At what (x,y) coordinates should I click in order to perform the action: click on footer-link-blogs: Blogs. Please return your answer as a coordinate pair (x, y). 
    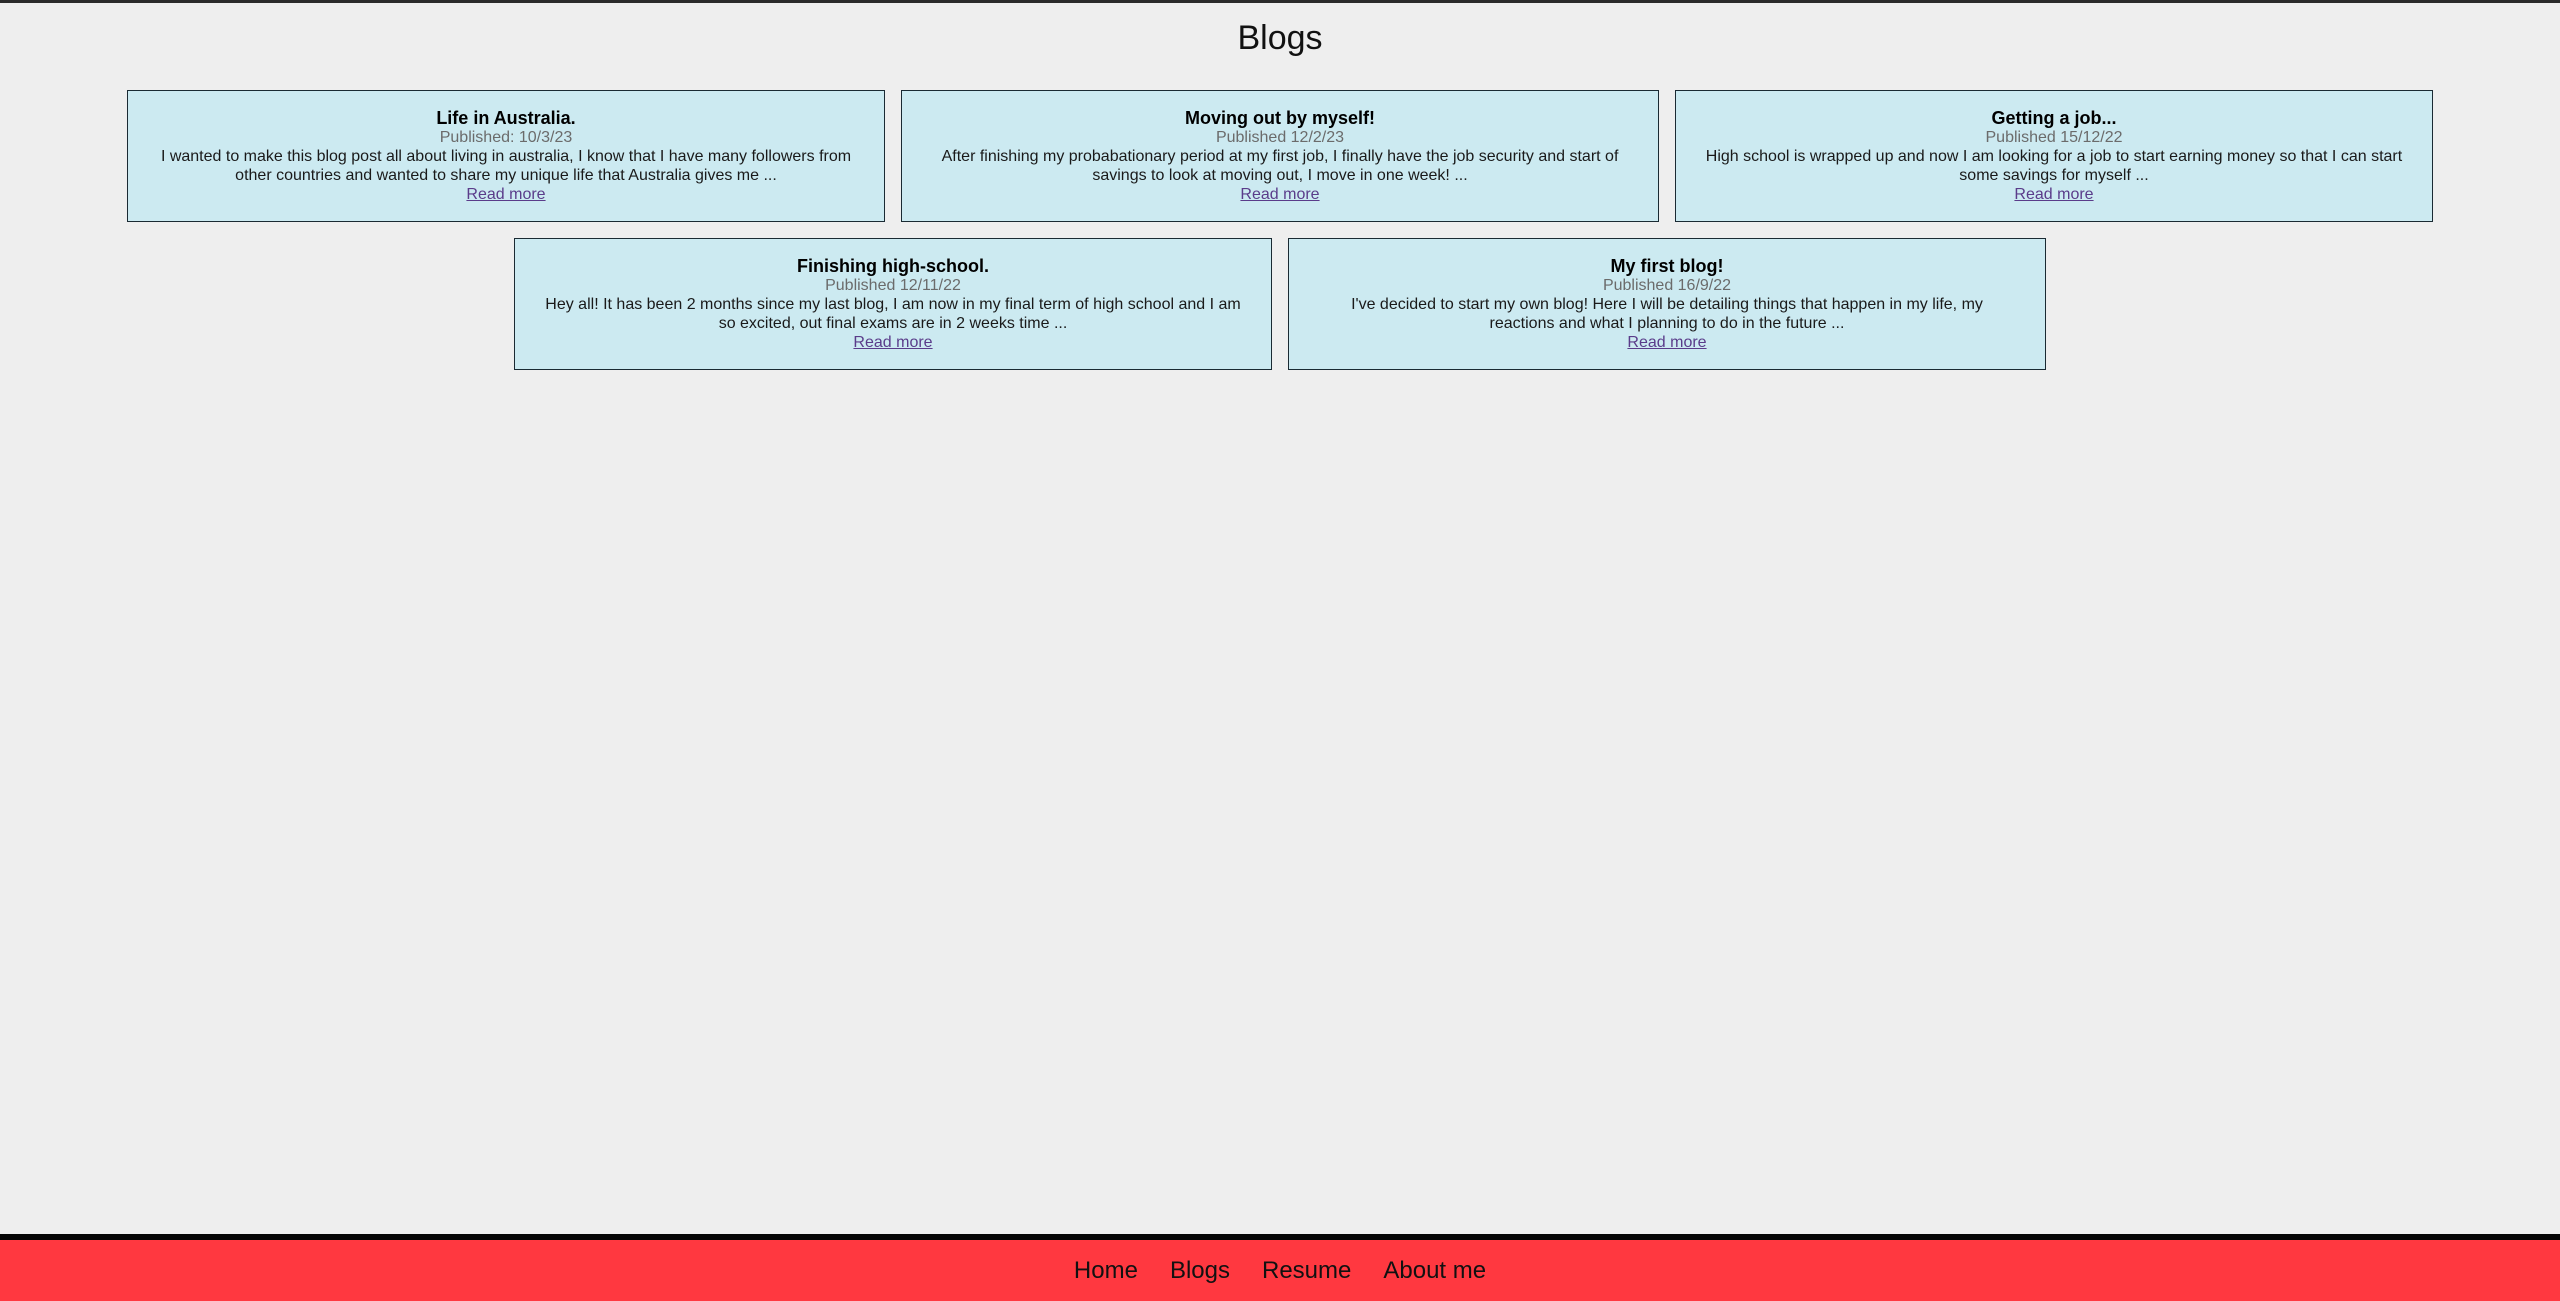
    Looking at the image, I should click on (1200, 1271).